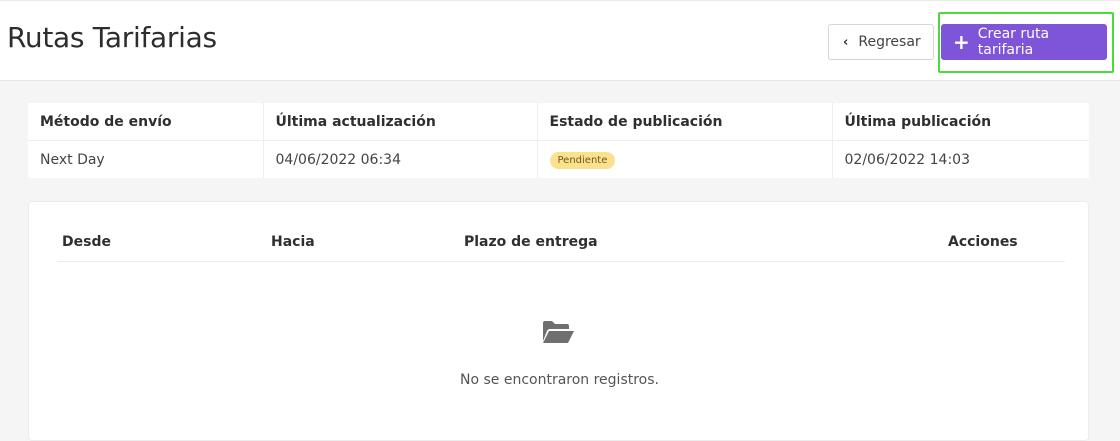 Image resolution: width=1120 pixels, height=441 pixels. I want to click on folder-open-icon, so click(558, 332).